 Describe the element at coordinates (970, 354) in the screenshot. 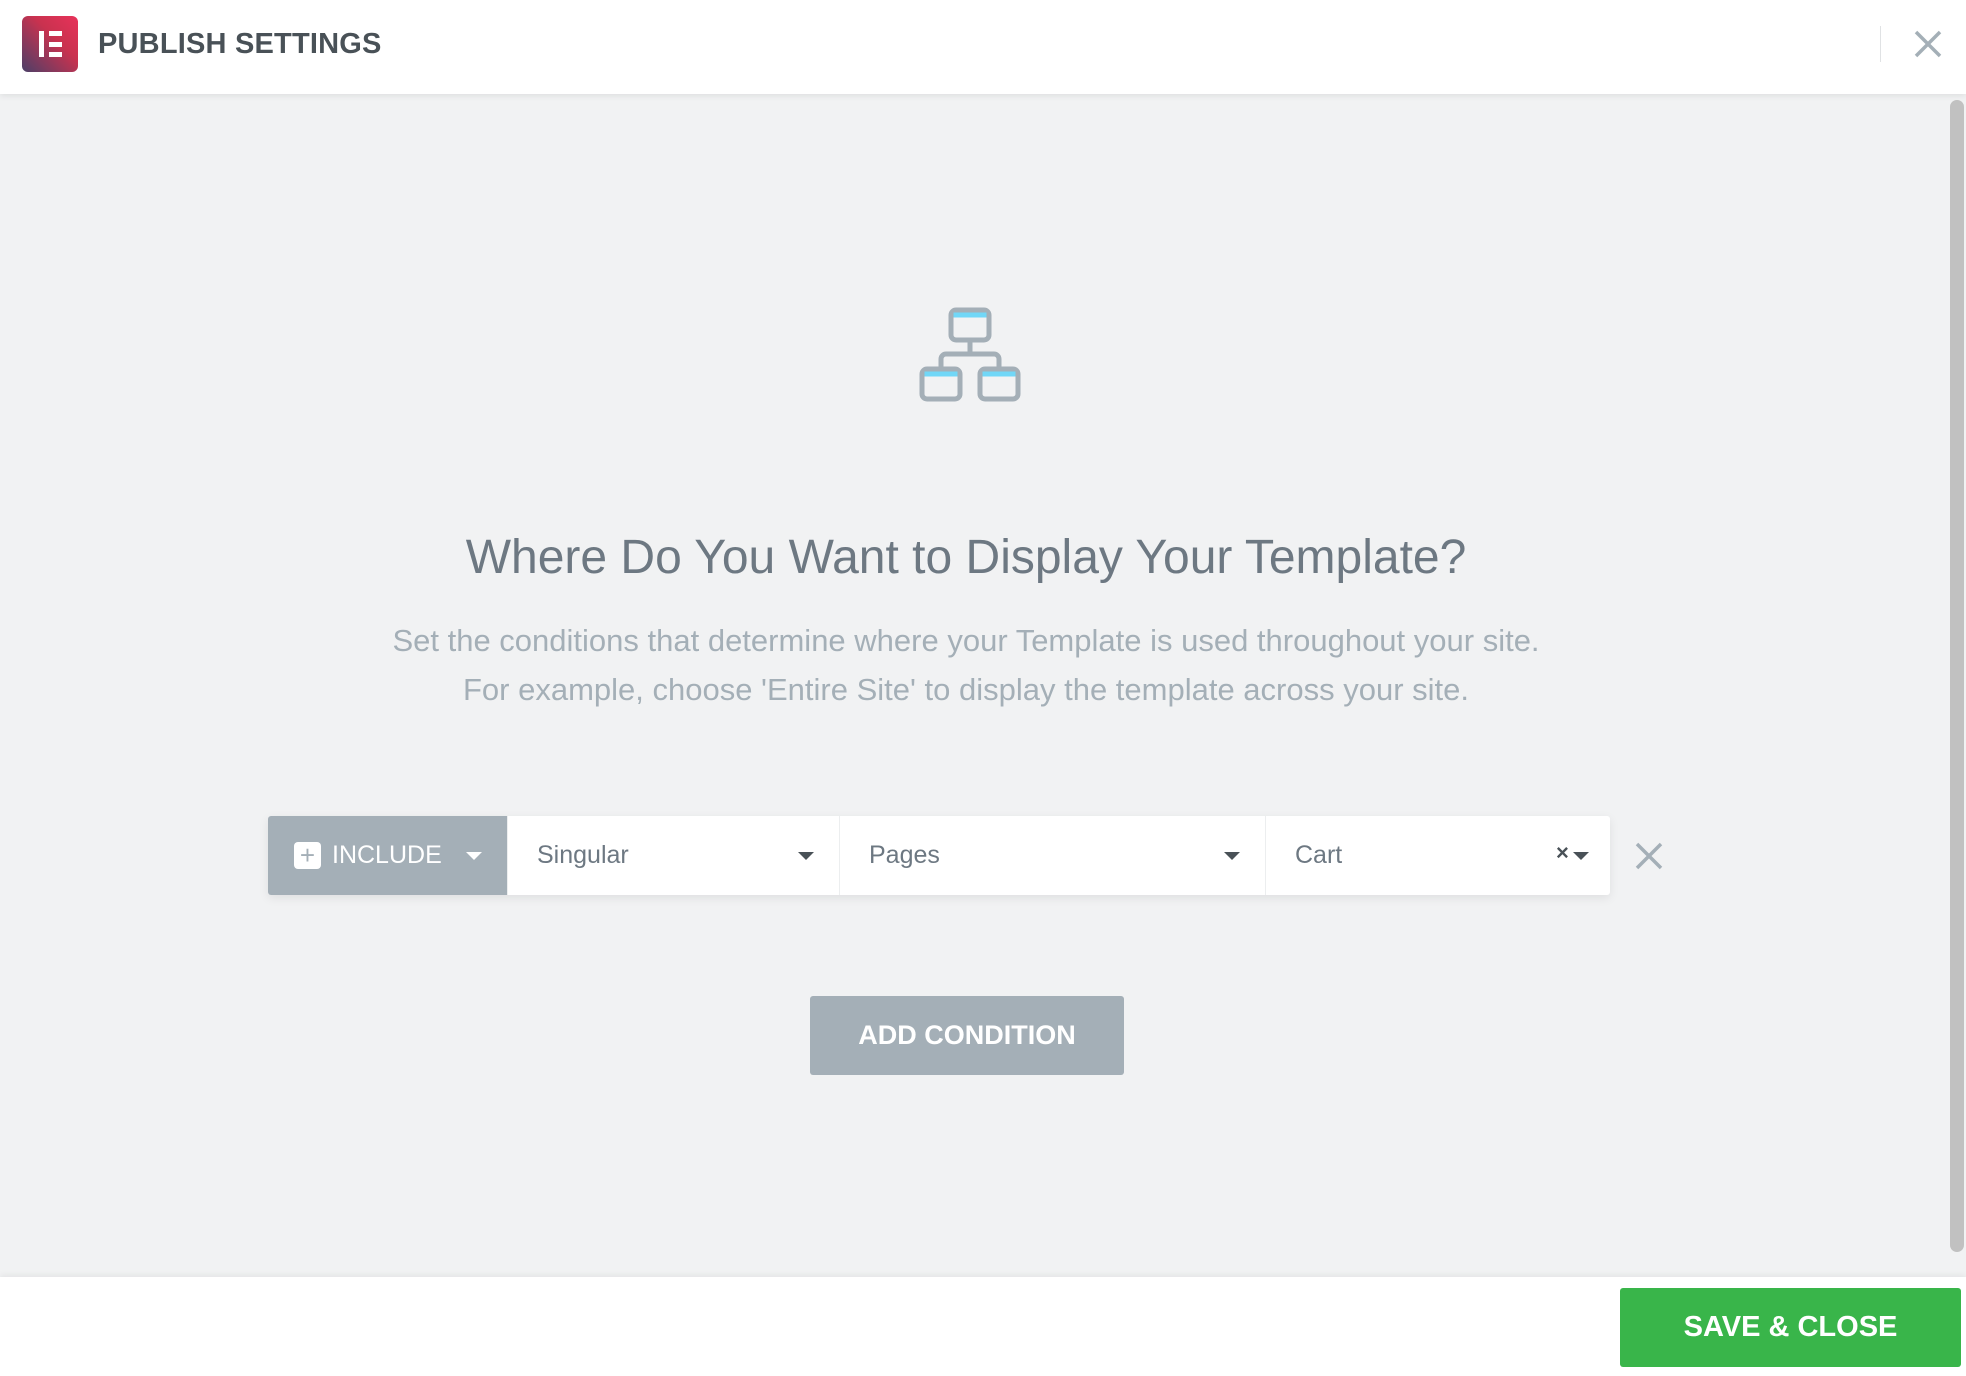

I see `sitemap-icon` at that location.